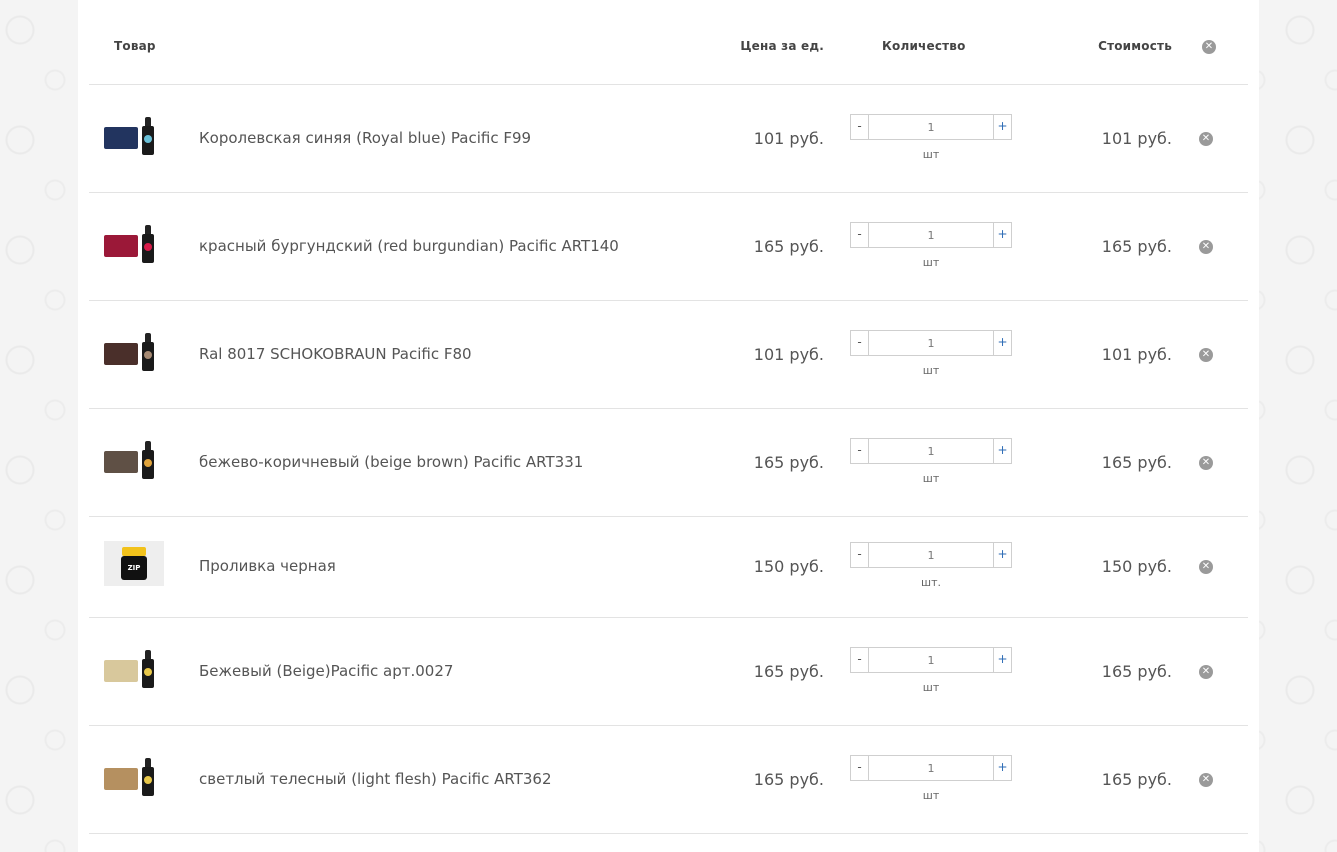  Describe the element at coordinates (326, 671) in the screenshot. I see `product-name-link: Бежевый (Beige)Pacific арт.0027` at that location.